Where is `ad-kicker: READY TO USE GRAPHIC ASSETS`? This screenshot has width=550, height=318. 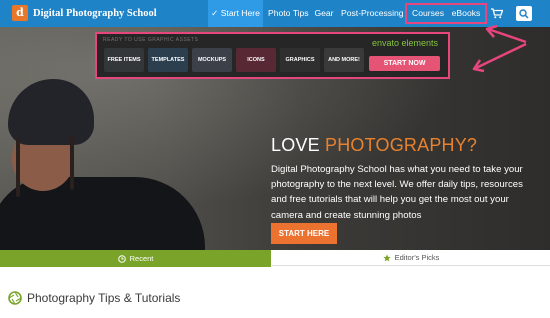 ad-kicker: READY TO USE GRAPHIC ASSETS is located at coordinates (151, 40).